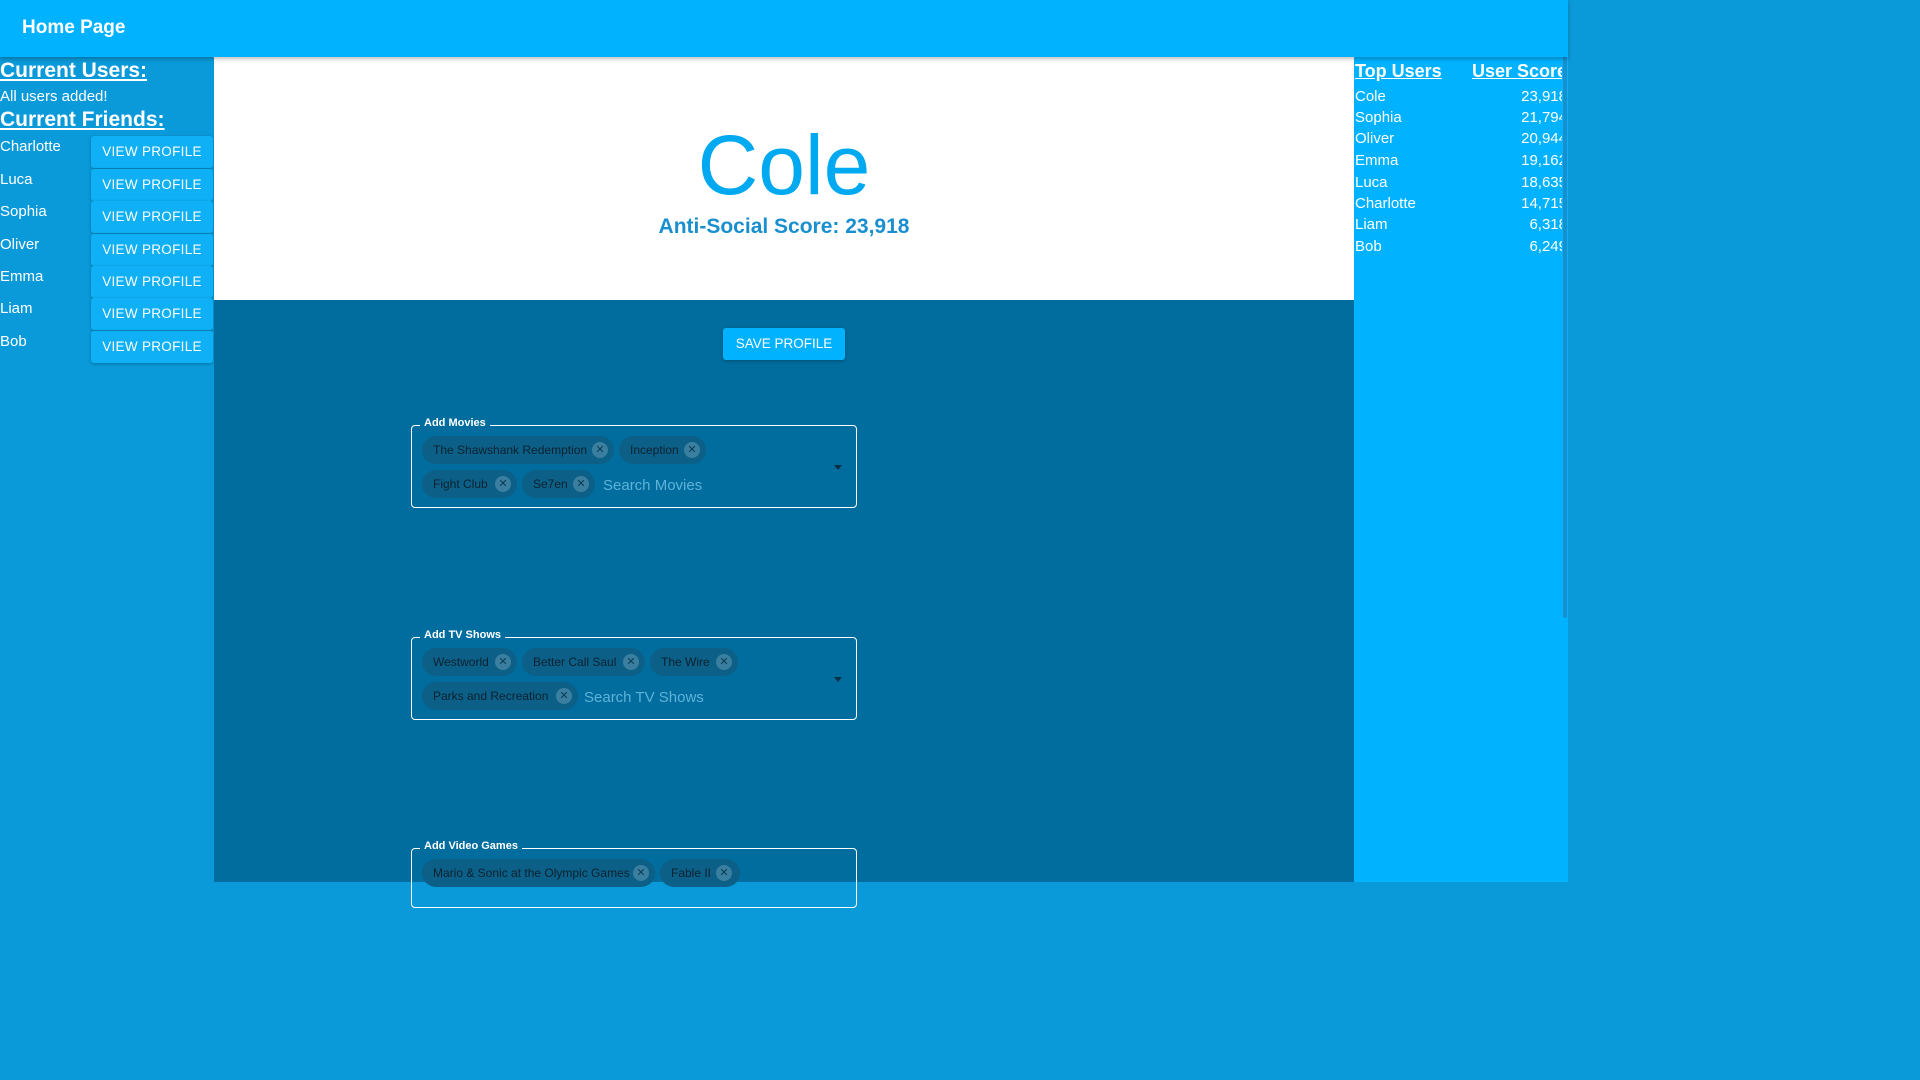 The image size is (1920, 1080). What do you see at coordinates (674, 697) in the screenshot?
I see `search-tv-shows-input` at bounding box center [674, 697].